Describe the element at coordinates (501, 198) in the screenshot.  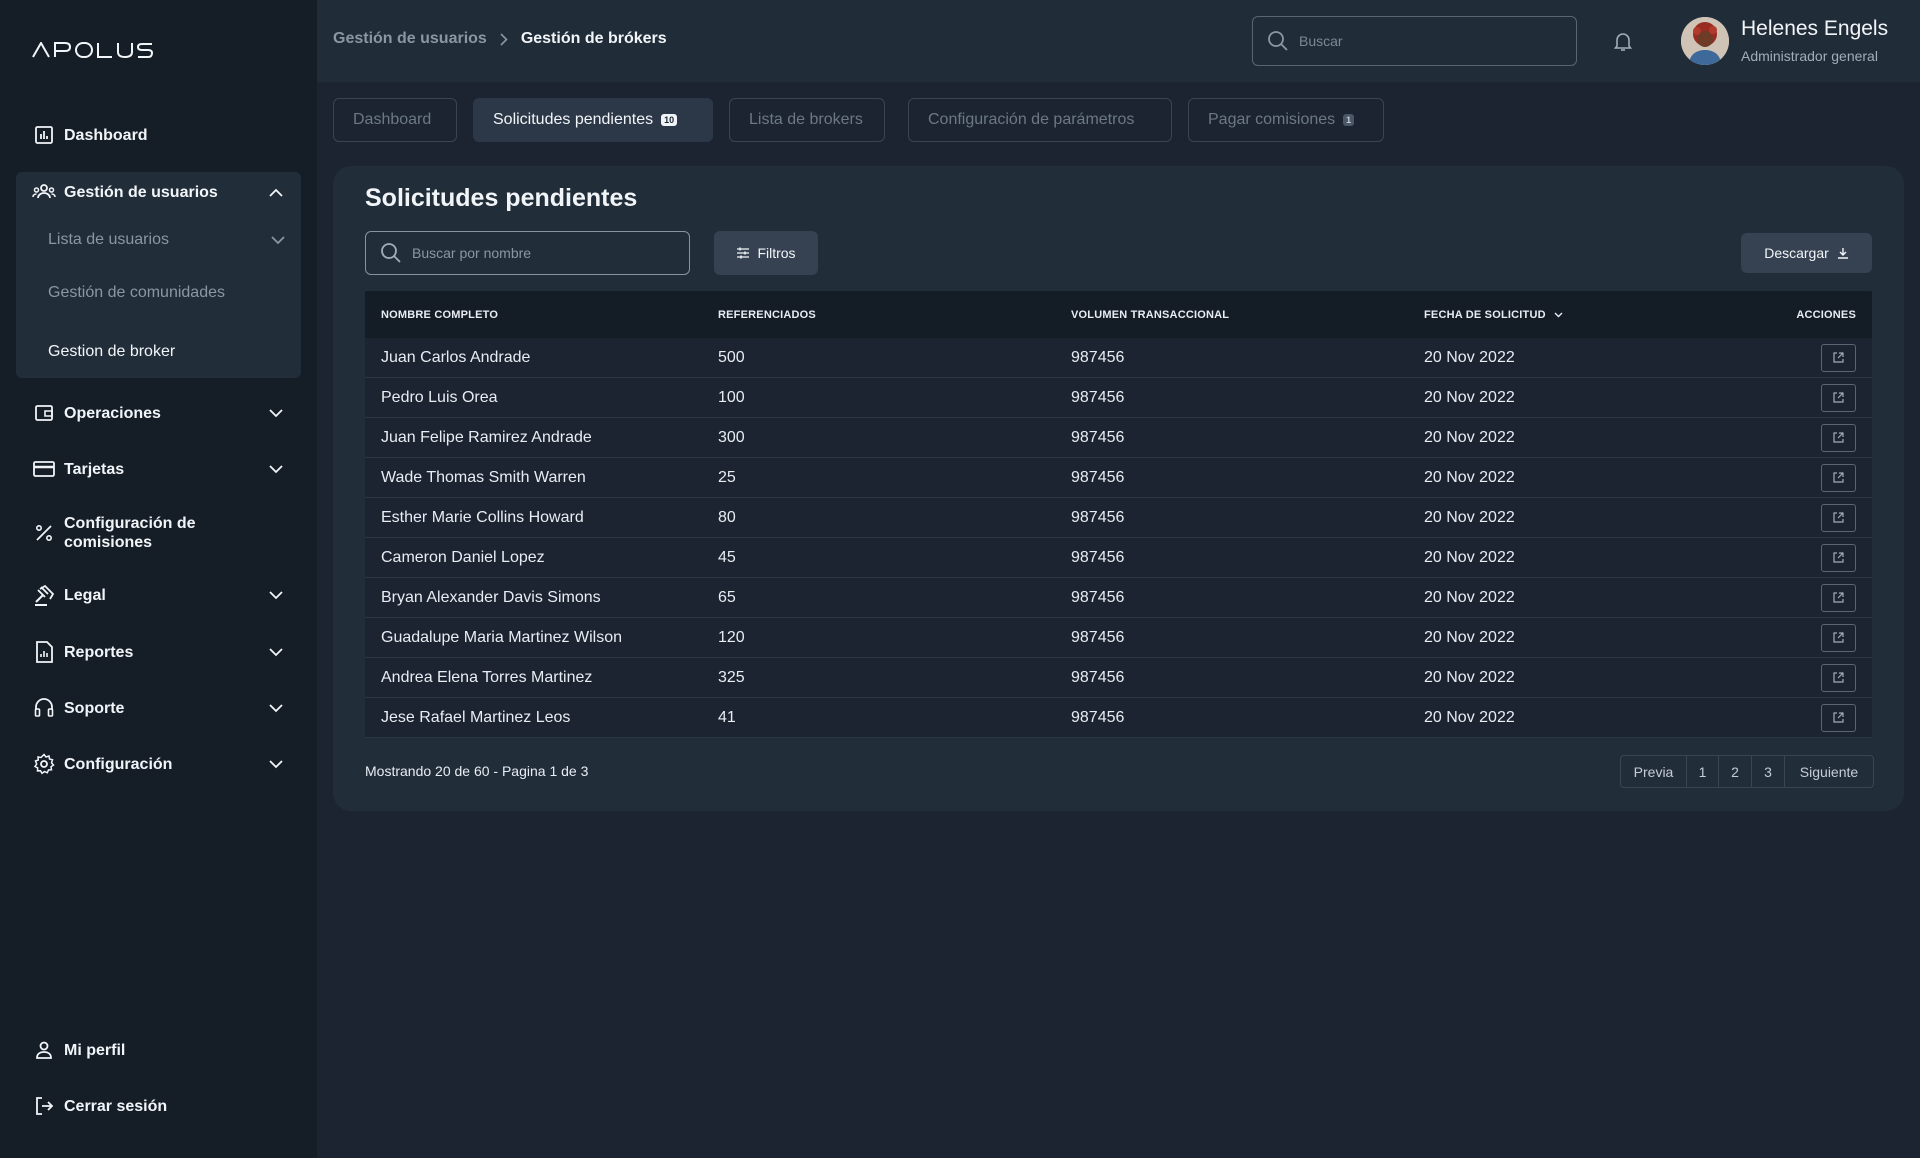
I see `panel-title: Solicitudes pendientes` at that location.